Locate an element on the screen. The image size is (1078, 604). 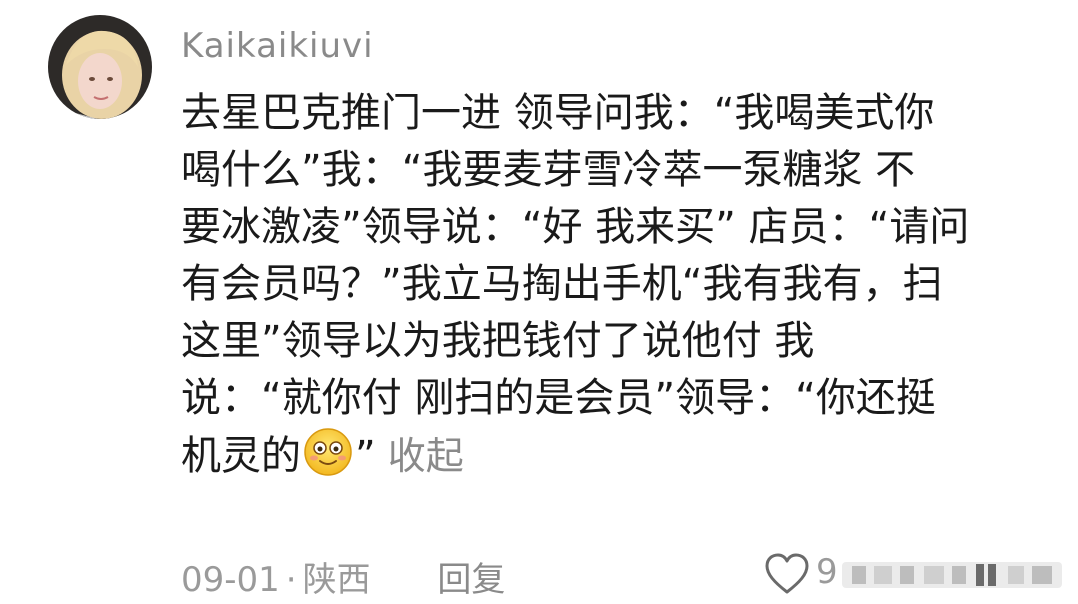
collapse-button: 收起 is located at coordinates (426, 456).